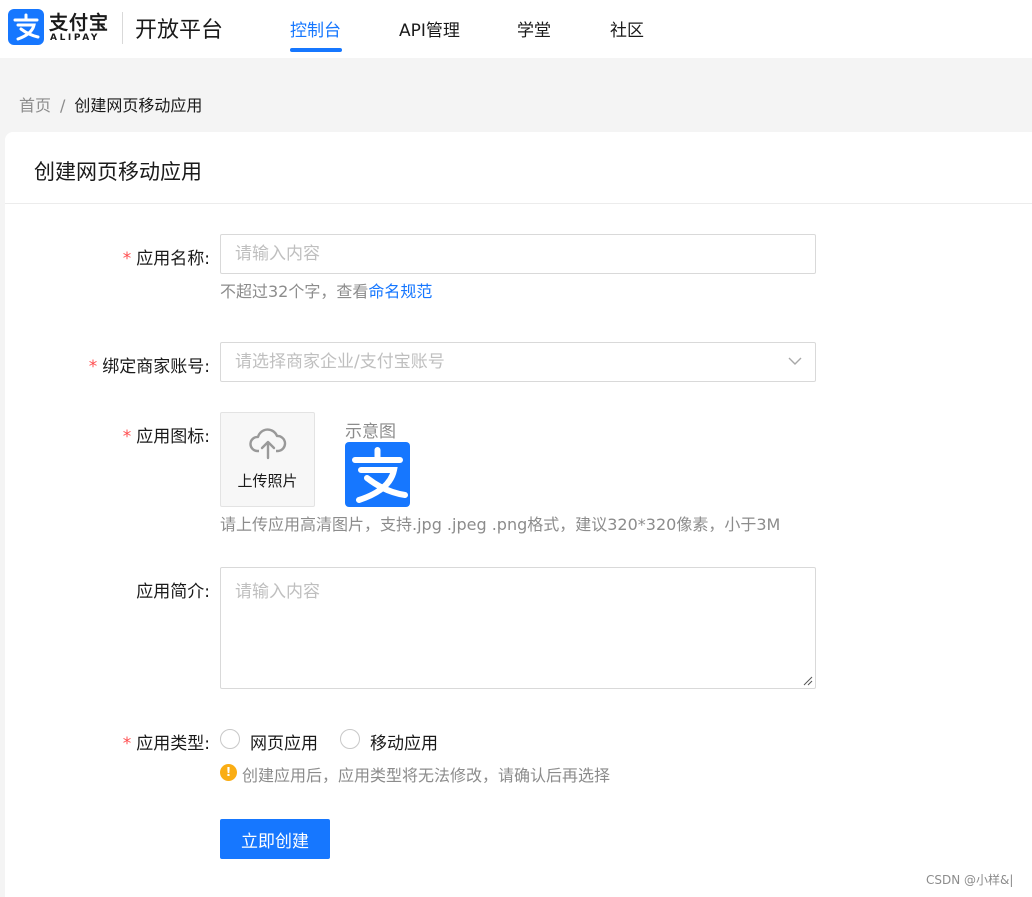  What do you see at coordinates (426, 775) in the screenshot?
I see `app-type-warning: 创建应用后，应用类型将无法修改，请确认后再选择` at bounding box center [426, 775].